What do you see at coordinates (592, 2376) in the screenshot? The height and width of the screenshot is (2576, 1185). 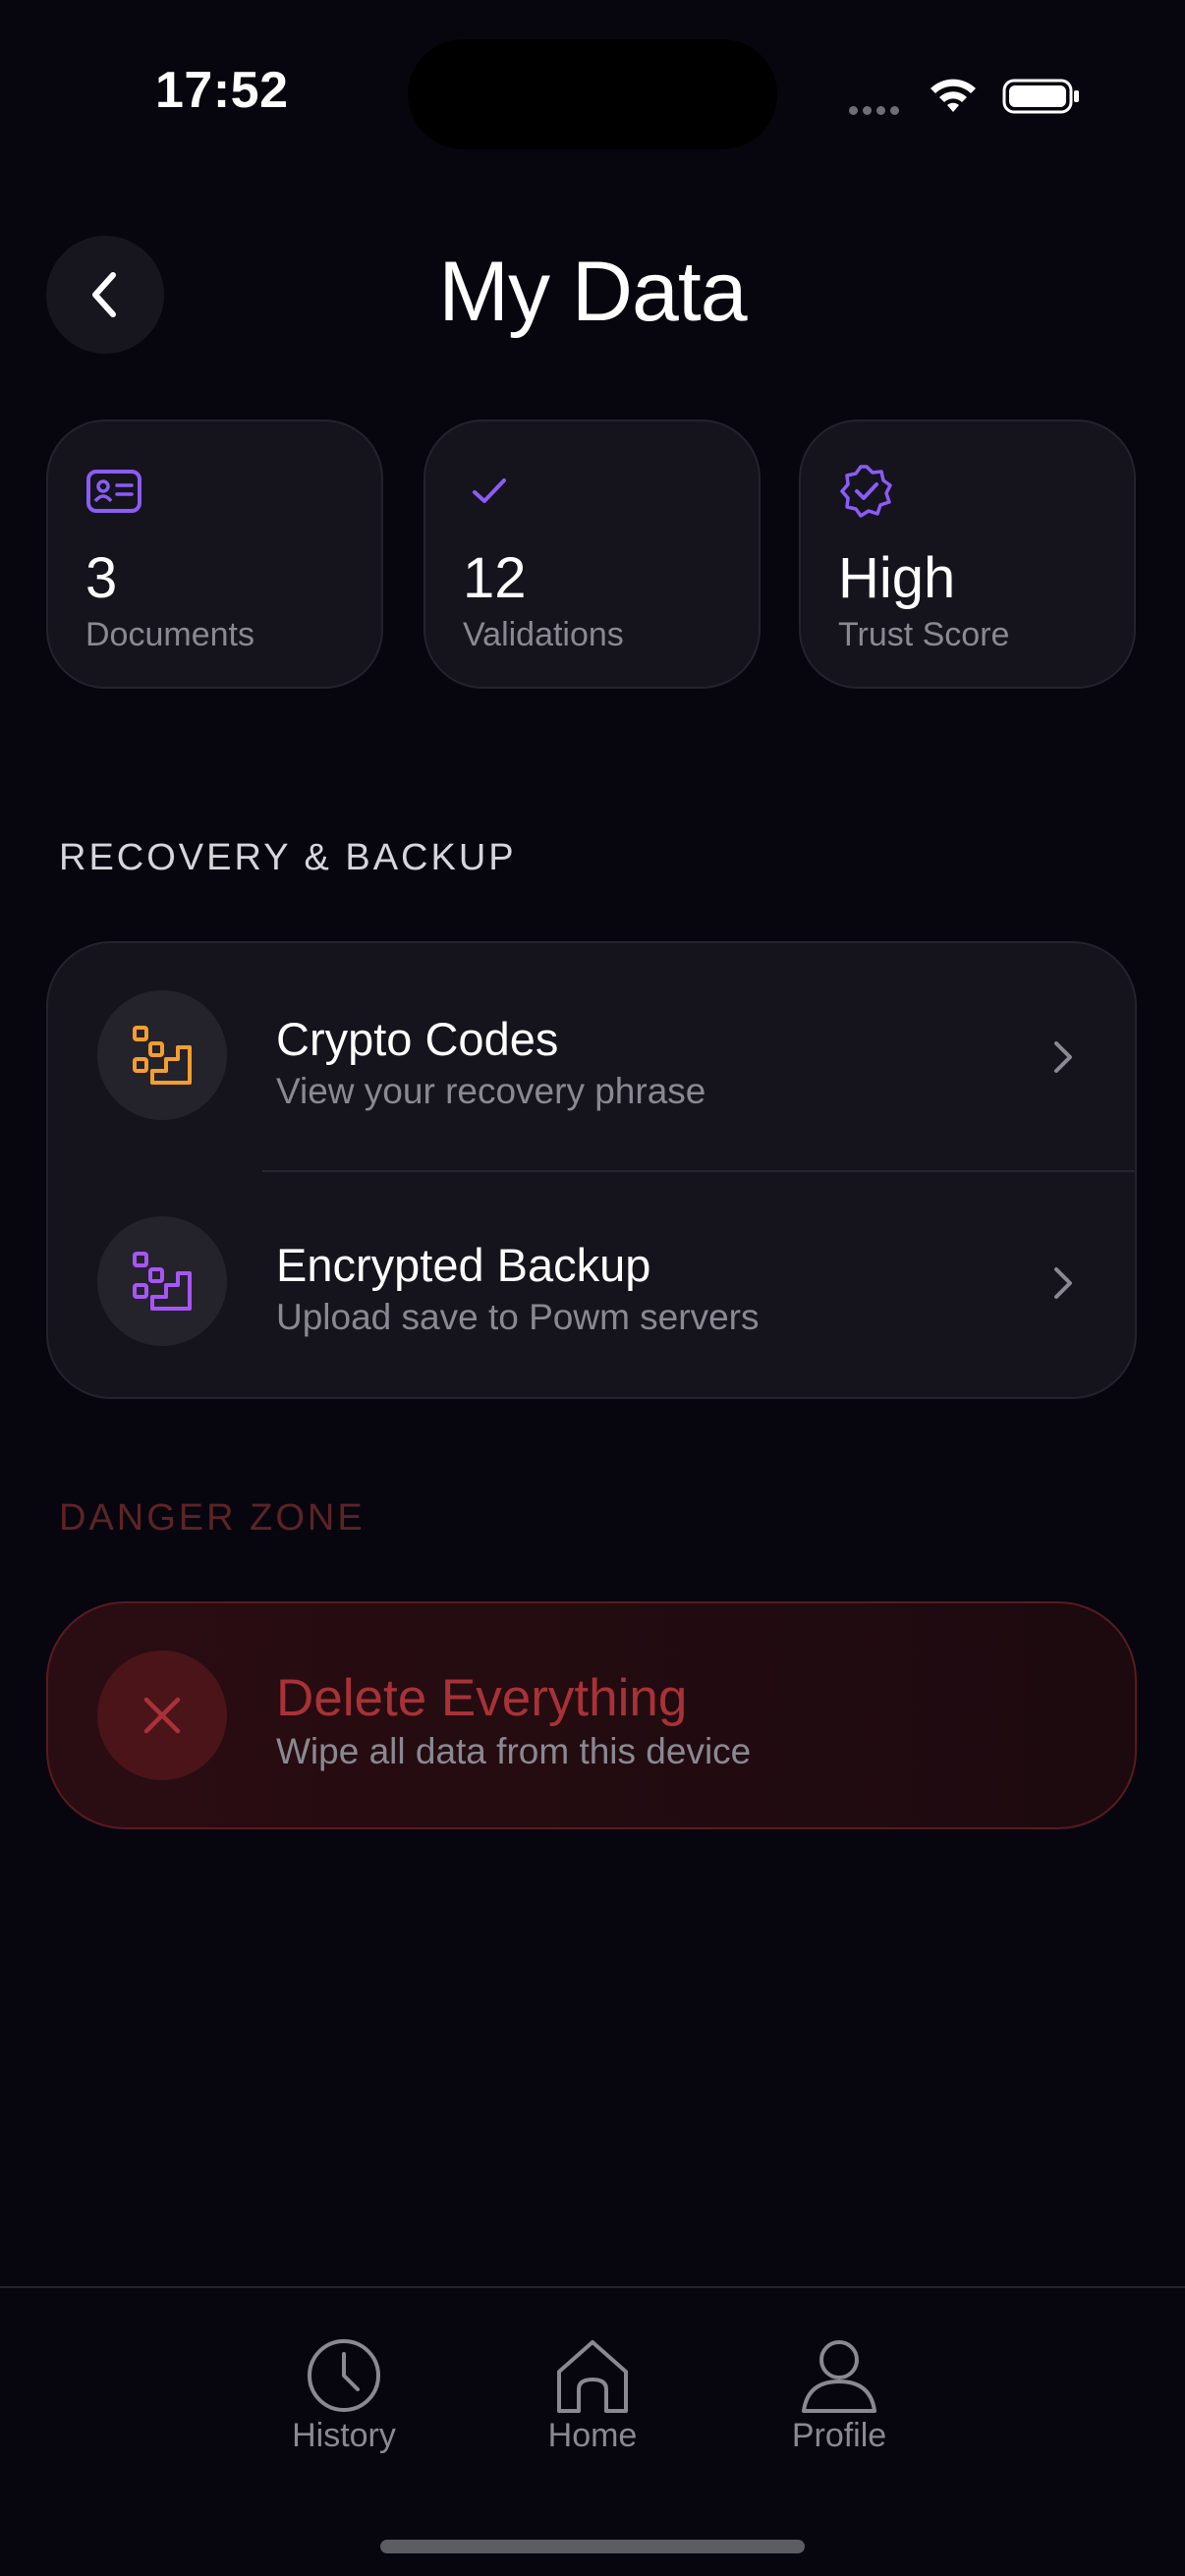 I see `home-icon` at bounding box center [592, 2376].